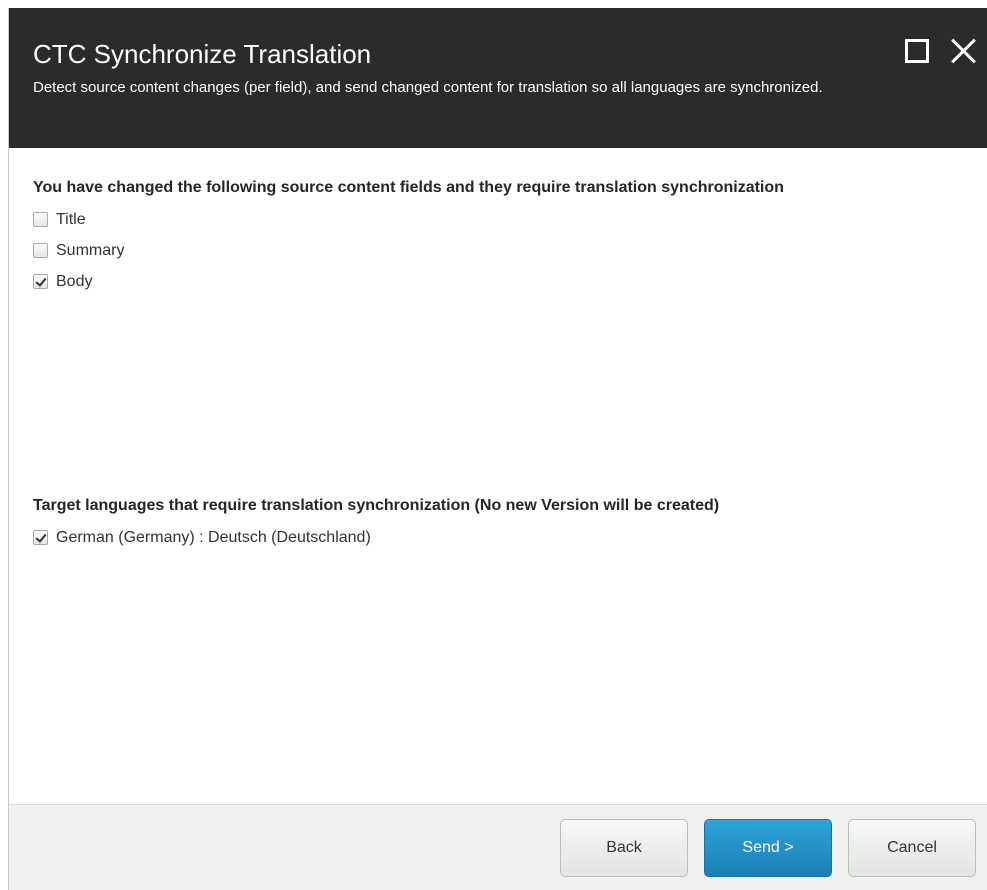 The image size is (987, 890). I want to click on send-button: Send >, so click(768, 847).